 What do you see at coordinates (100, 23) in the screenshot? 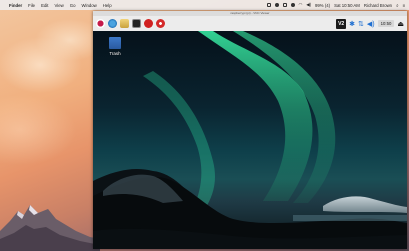
I see `raspberry-menu-icon` at bounding box center [100, 23].